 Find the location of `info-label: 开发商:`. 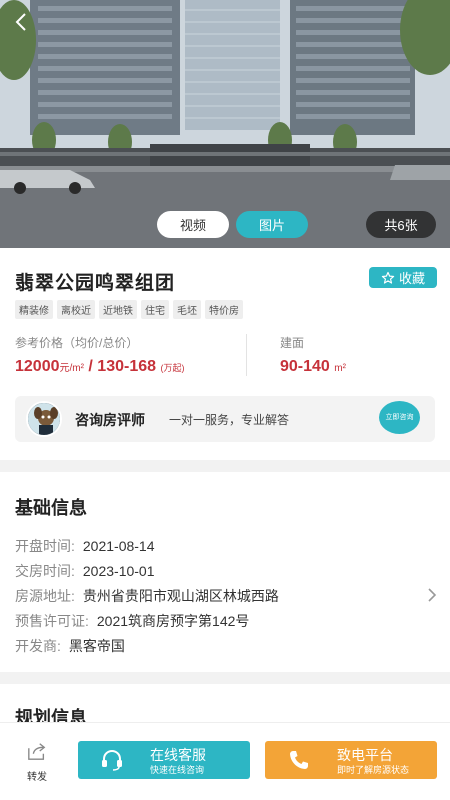

info-label: 开发商: is located at coordinates (38, 646).